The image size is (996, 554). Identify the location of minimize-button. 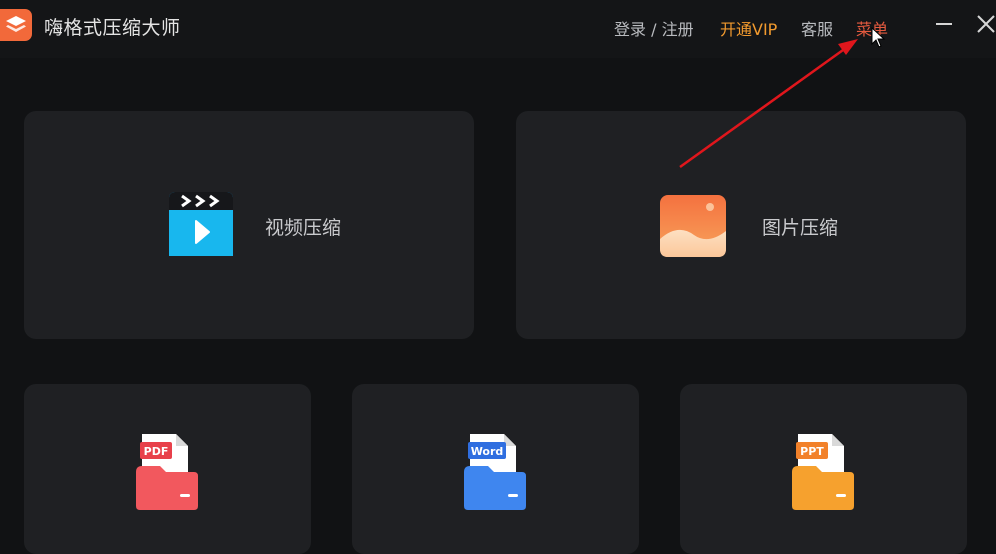
(944, 24).